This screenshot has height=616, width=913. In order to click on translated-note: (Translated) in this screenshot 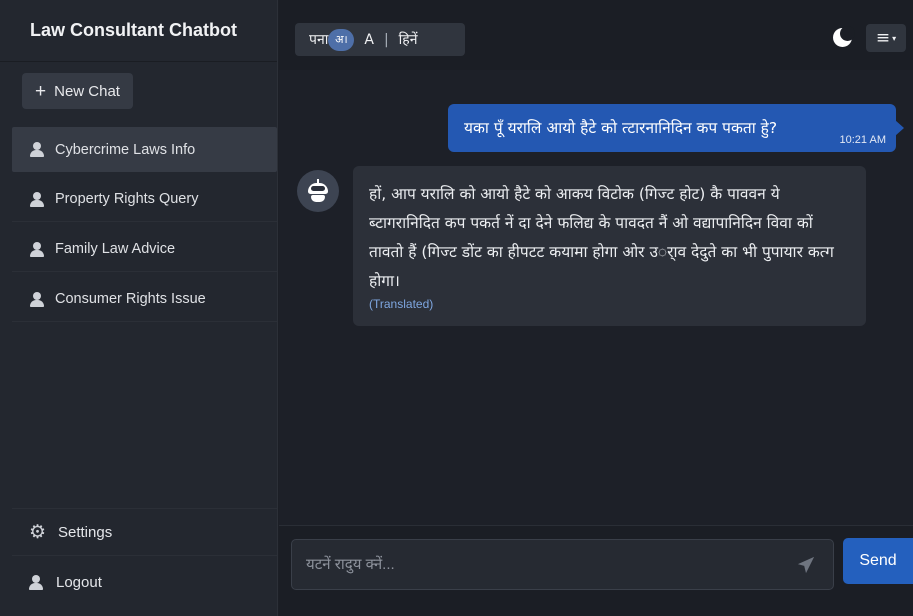, I will do `click(401, 304)`.